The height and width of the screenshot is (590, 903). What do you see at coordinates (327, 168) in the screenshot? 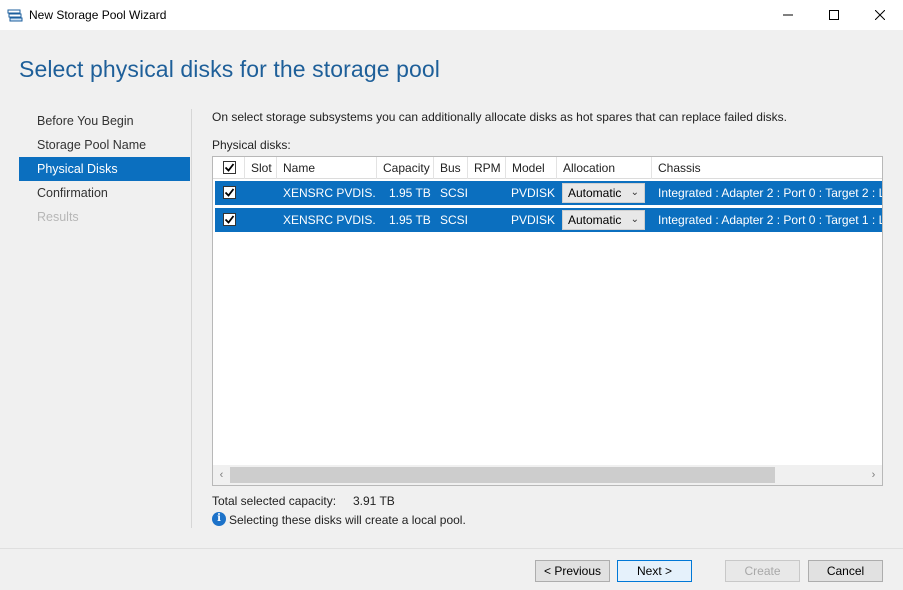
I see `column-header-name: Name` at bounding box center [327, 168].